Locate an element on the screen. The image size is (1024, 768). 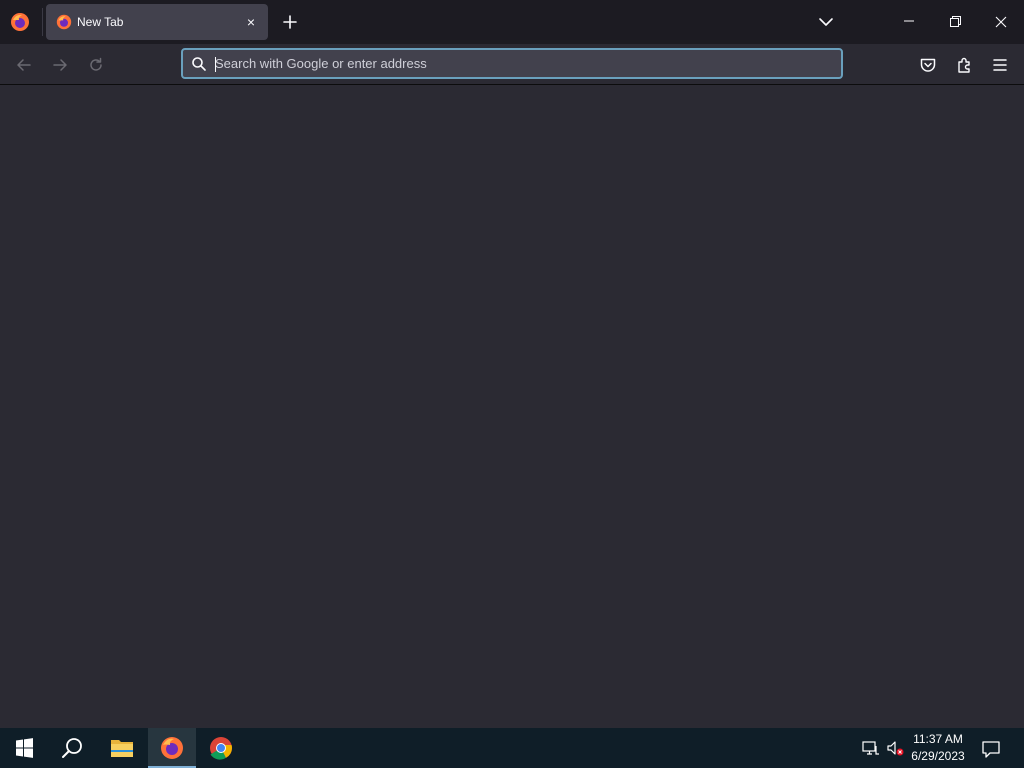
windows-start-icon is located at coordinates (24, 748).